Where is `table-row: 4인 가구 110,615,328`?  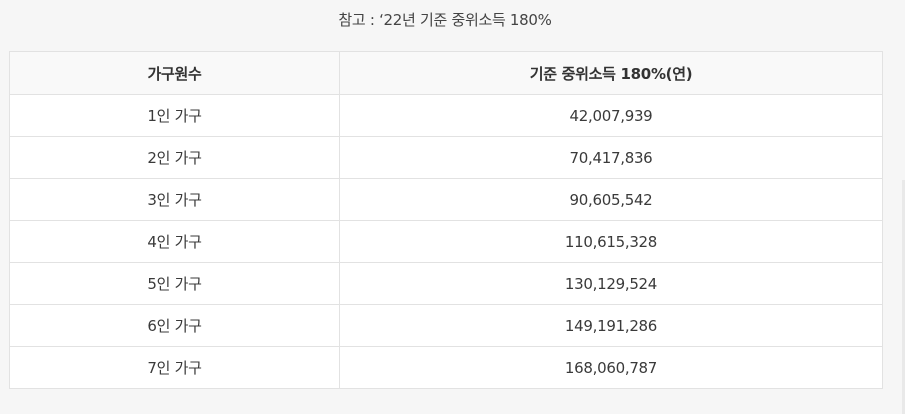 table-row: 4인 가구 110,615,328 is located at coordinates (446, 241).